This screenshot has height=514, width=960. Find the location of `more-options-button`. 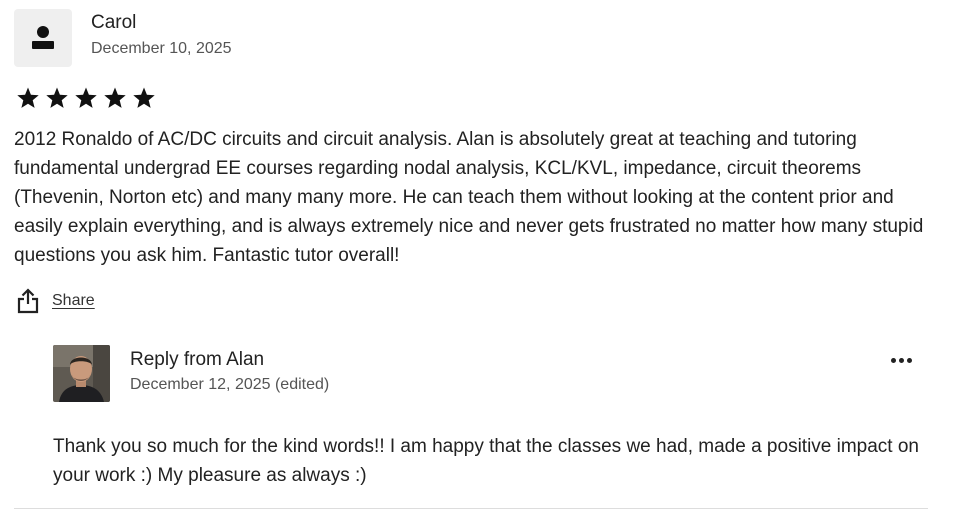

more-options-button is located at coordinates (901, 360).